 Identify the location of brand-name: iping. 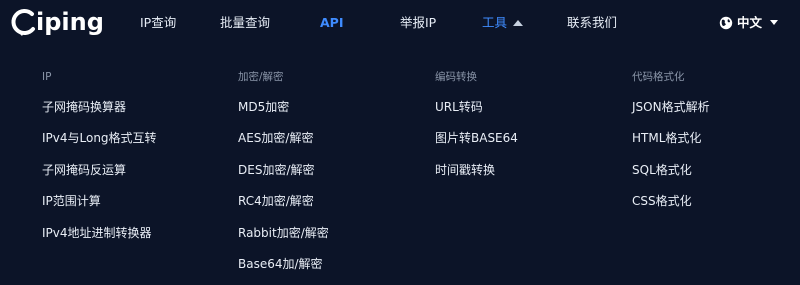
(70, 22).